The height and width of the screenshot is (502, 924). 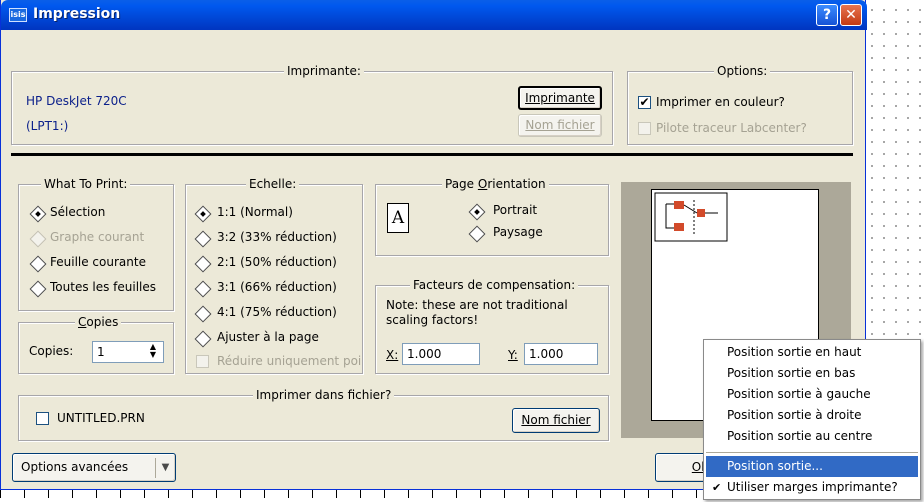 What do you see at coordinates (561, 354) in the screenshot?
I see `y-factor-input: 1.000` at bounding box center [561, 354].